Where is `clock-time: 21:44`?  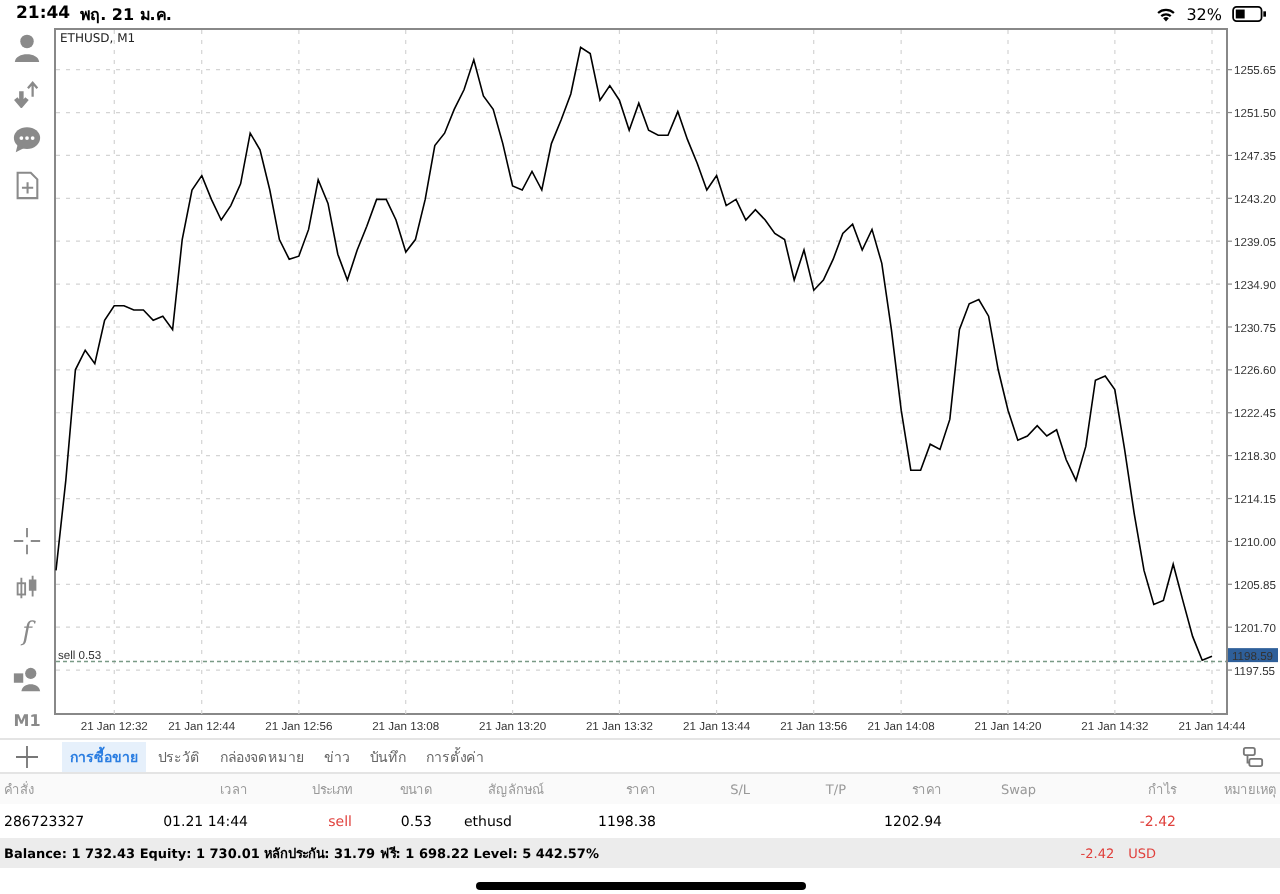 clock-time: 21:44 is located at coordinates (43, 14).